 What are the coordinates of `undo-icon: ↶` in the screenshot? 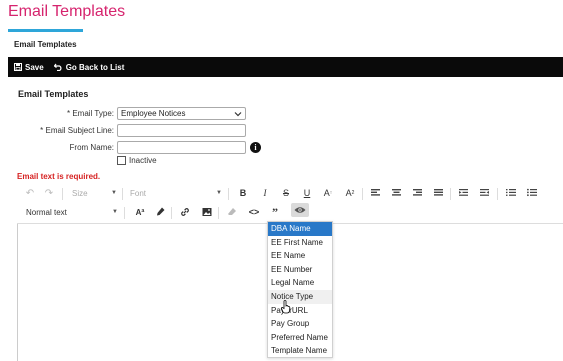 It's located at (30, 193).